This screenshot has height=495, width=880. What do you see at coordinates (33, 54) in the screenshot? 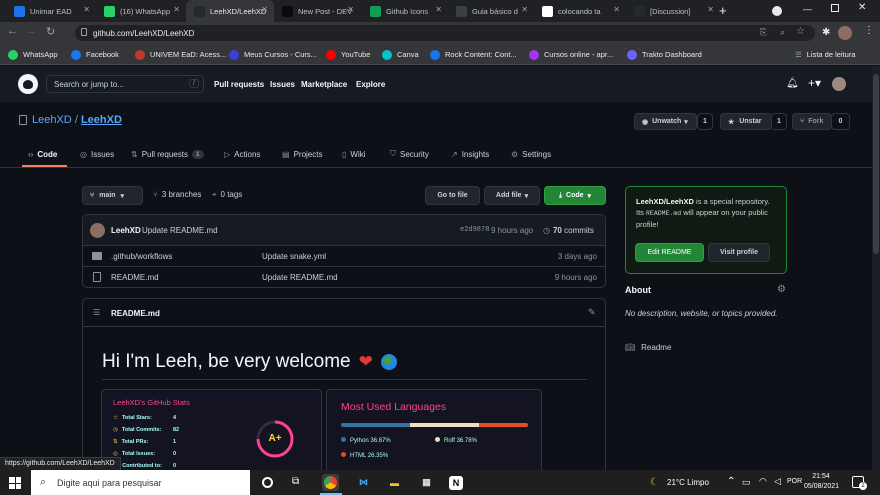
I see `bookmark-item: WhatsApp` at bounding box center [33, 54].